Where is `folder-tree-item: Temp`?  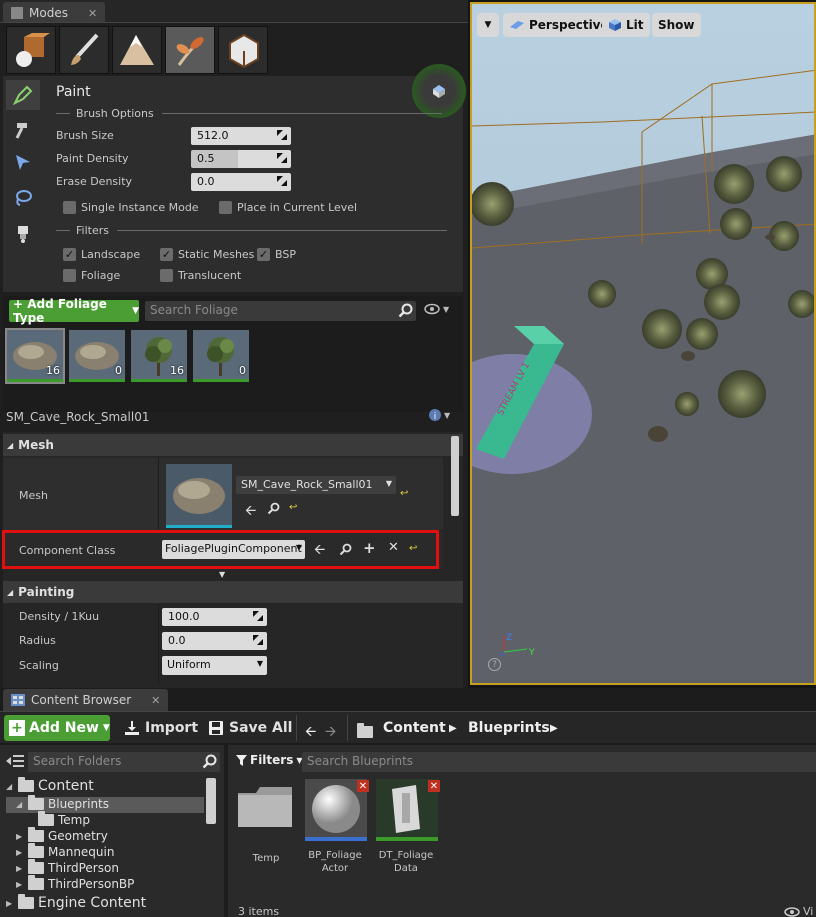 folder-tree-item: Temp is located at coordinates (58, 819).